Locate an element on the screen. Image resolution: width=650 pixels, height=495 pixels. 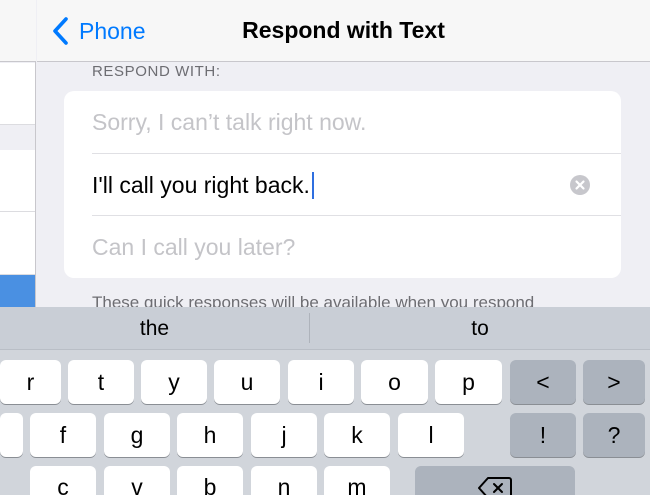
key-l: l is located at coordinates (431, 435).